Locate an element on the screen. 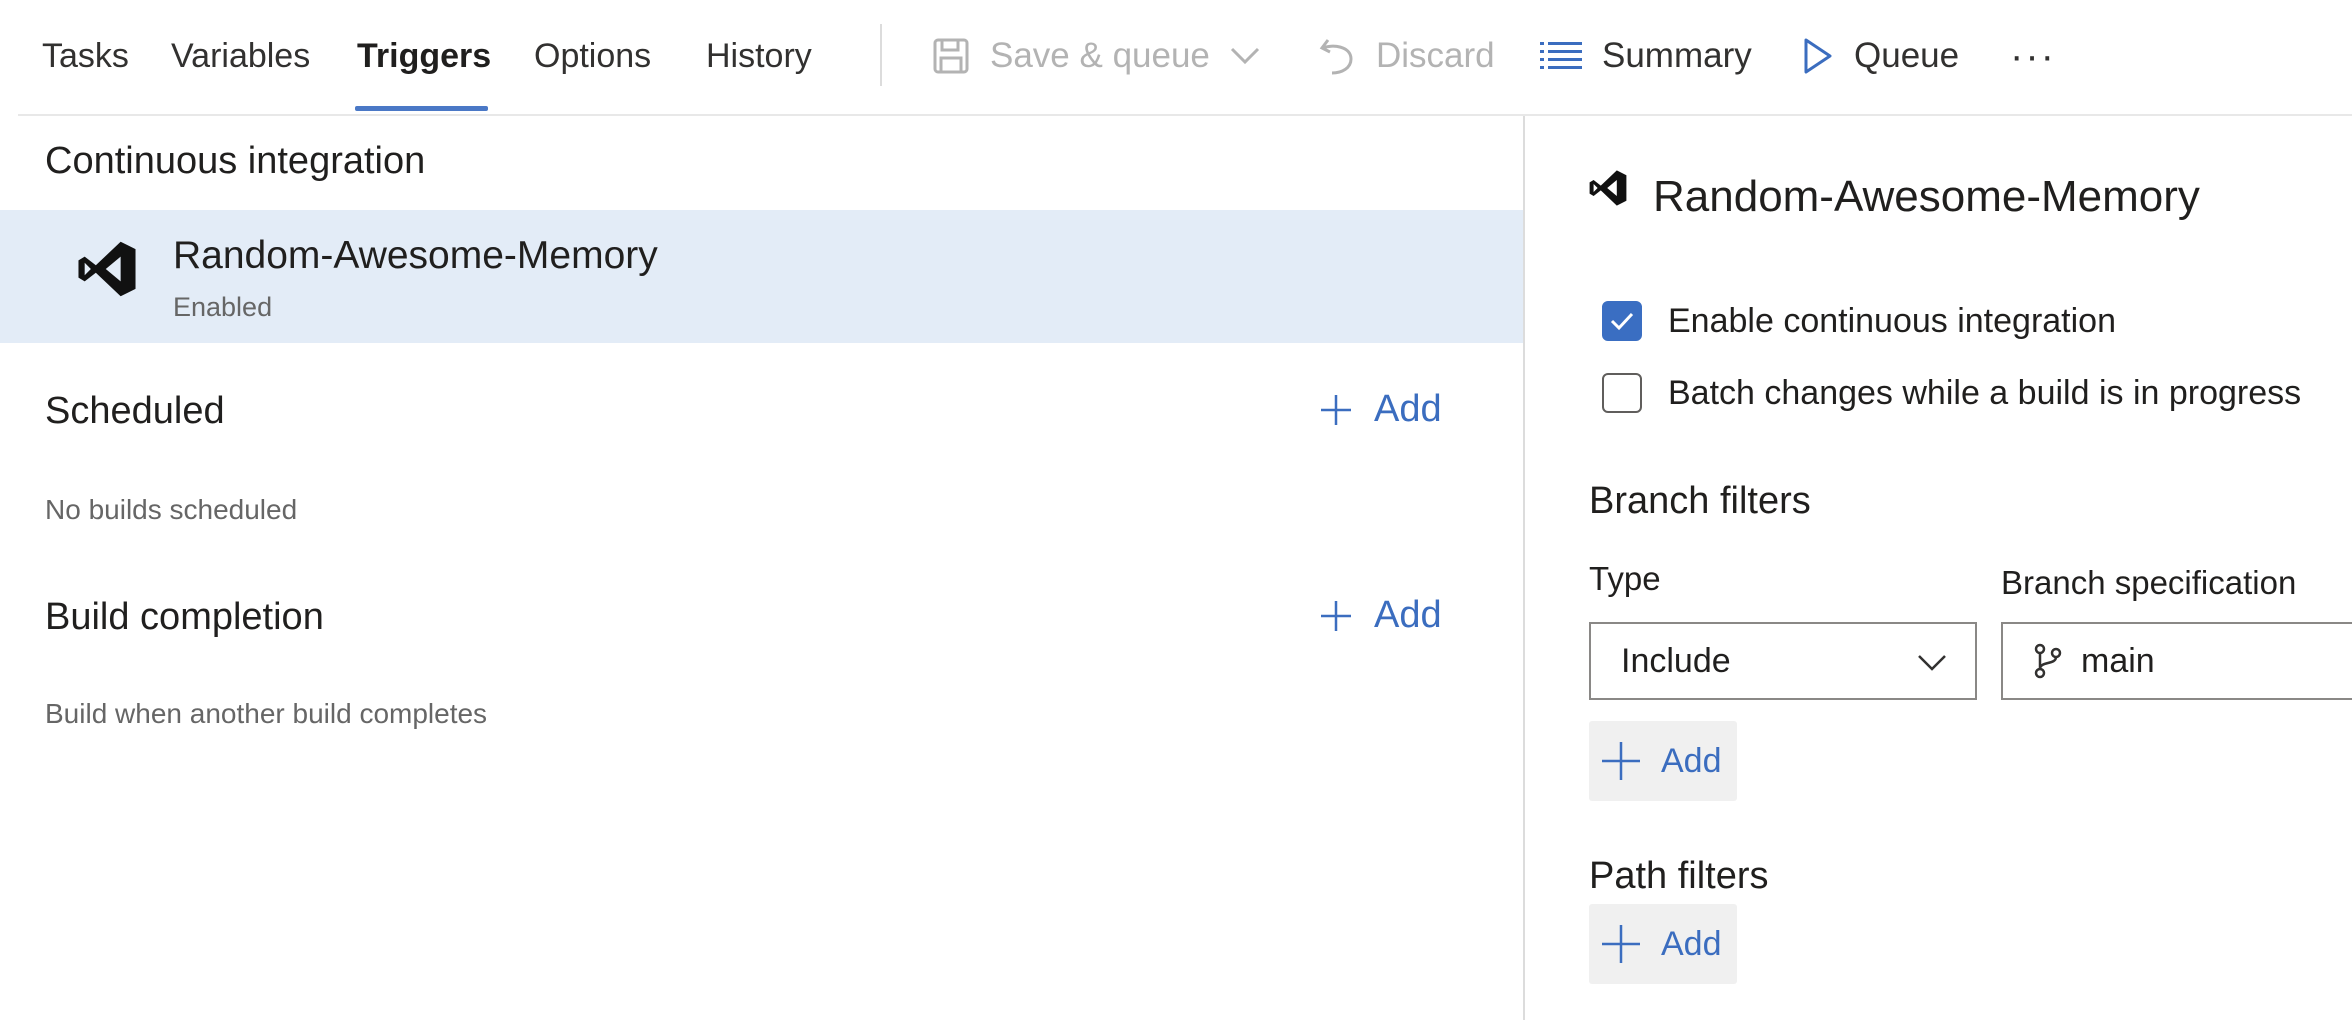  add-schedule-label: Add is located at coordinates (1408, 409).